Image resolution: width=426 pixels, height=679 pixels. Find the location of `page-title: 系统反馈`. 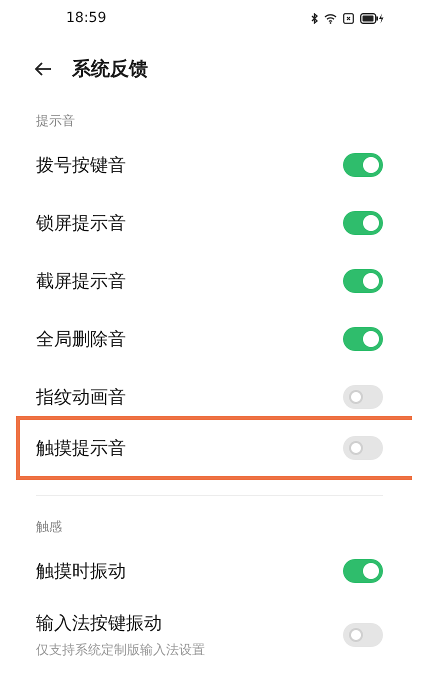

page-title: 系统反馈 is located at coordinates (110, 69).